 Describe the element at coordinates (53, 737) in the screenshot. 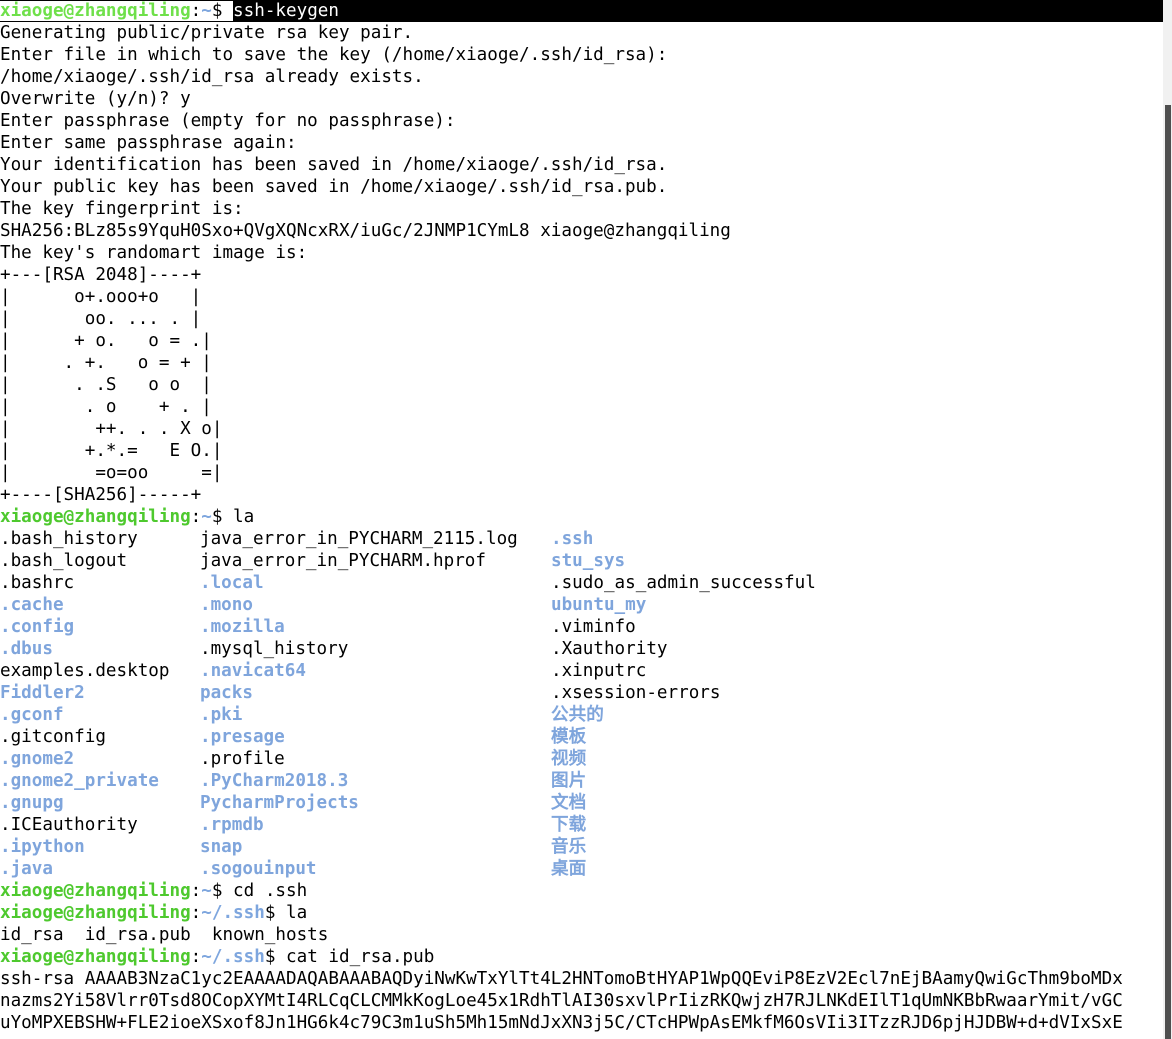

I see `file-entry: .gitconfig` at that location.